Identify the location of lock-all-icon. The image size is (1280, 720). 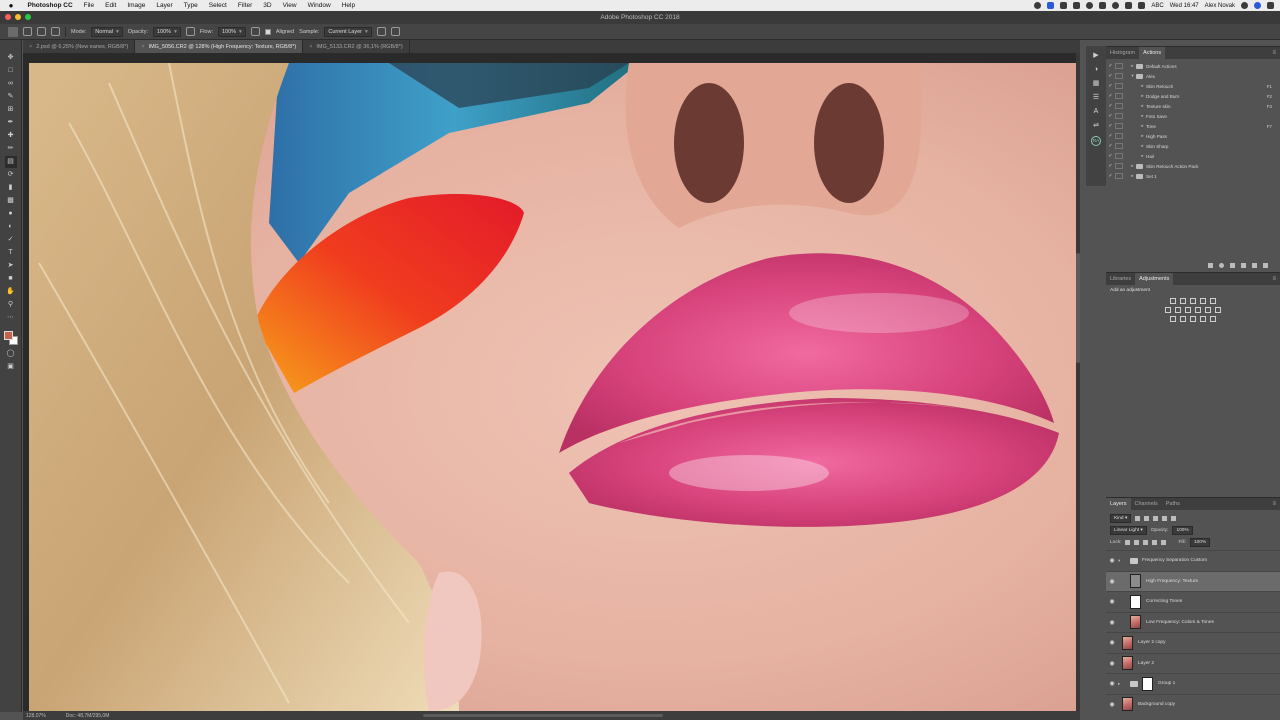
(1164, 542).